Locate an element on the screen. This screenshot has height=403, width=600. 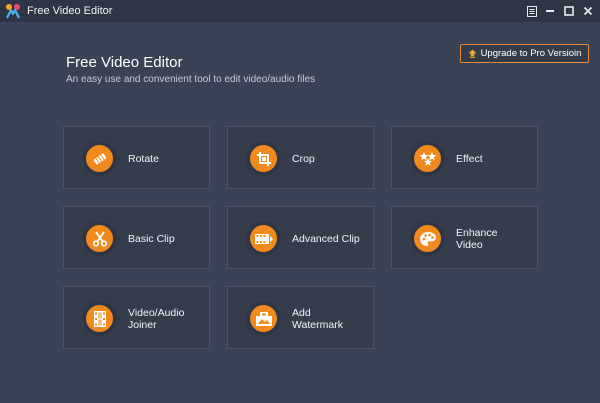
upgrade-button: Upgrade to Pro Versioin is located at coordinates (524, 53).